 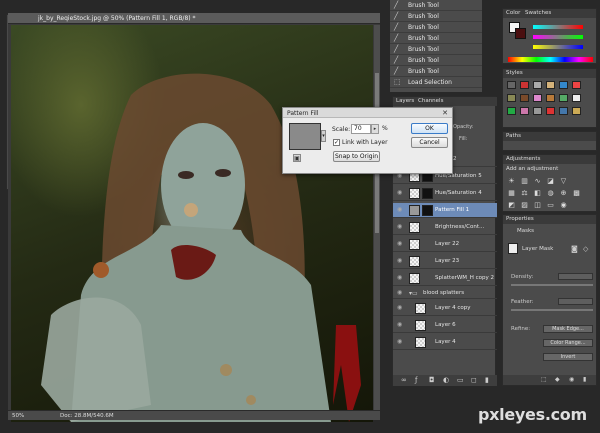 I want to click on levels-icon: ▥, so click(x=524, y=181).